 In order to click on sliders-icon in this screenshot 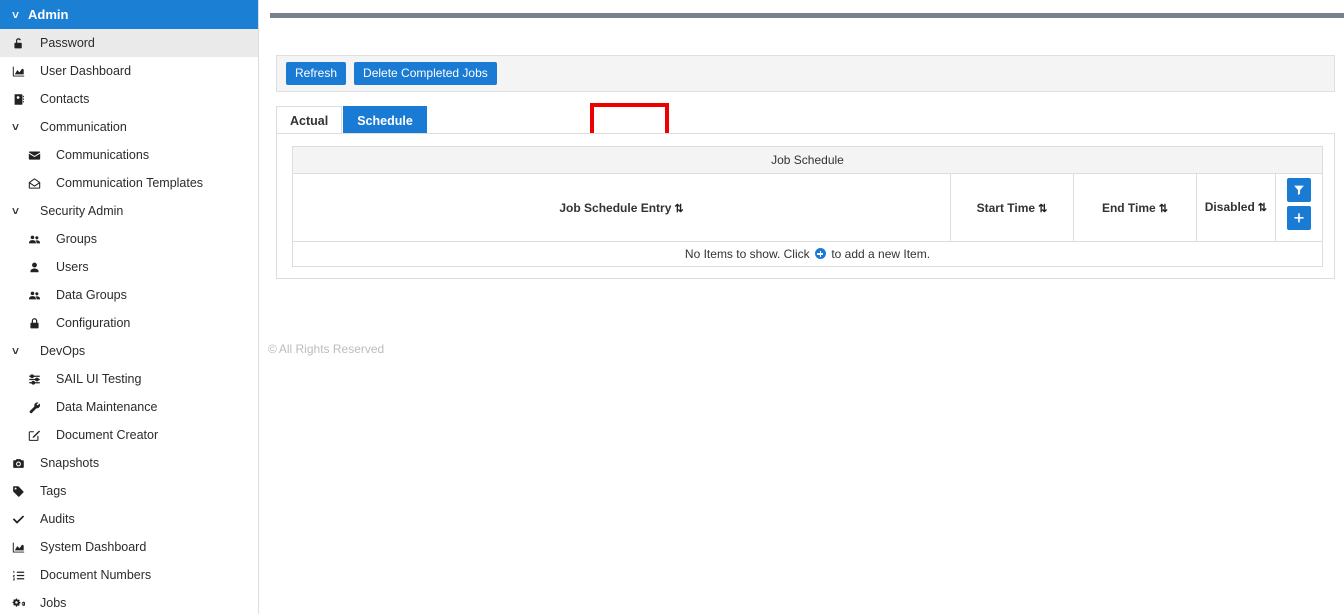, I will do `click(38, 379)`.